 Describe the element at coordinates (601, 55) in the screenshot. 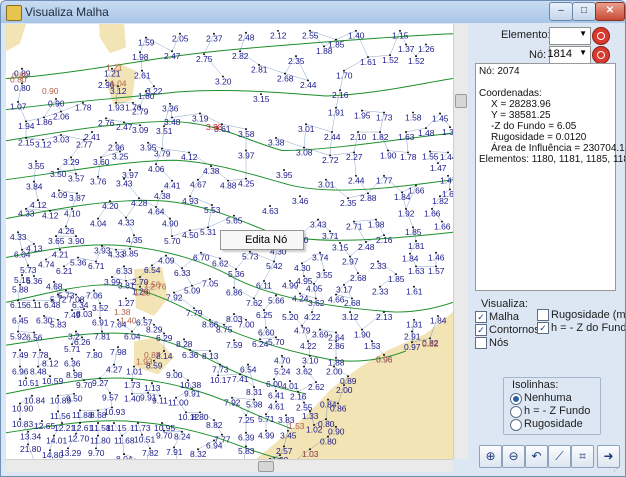

I see `locate-node-icon` at that location.